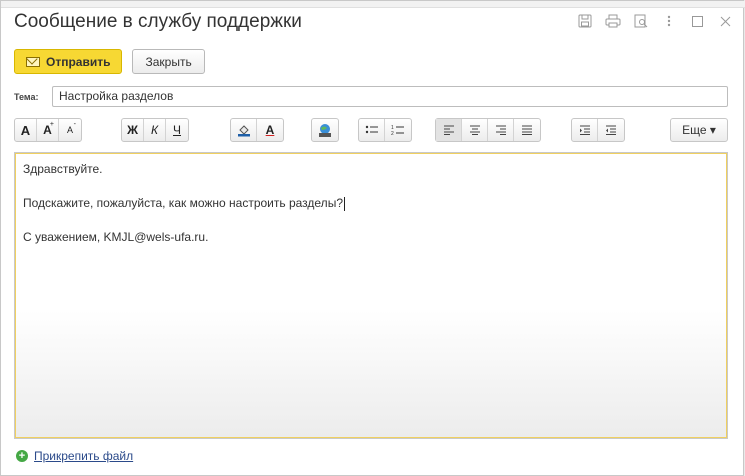  What do you see at coordinates (669, 21) in the screenshot?
I see `more-vertical-icon` at bounding box center [669, 21].